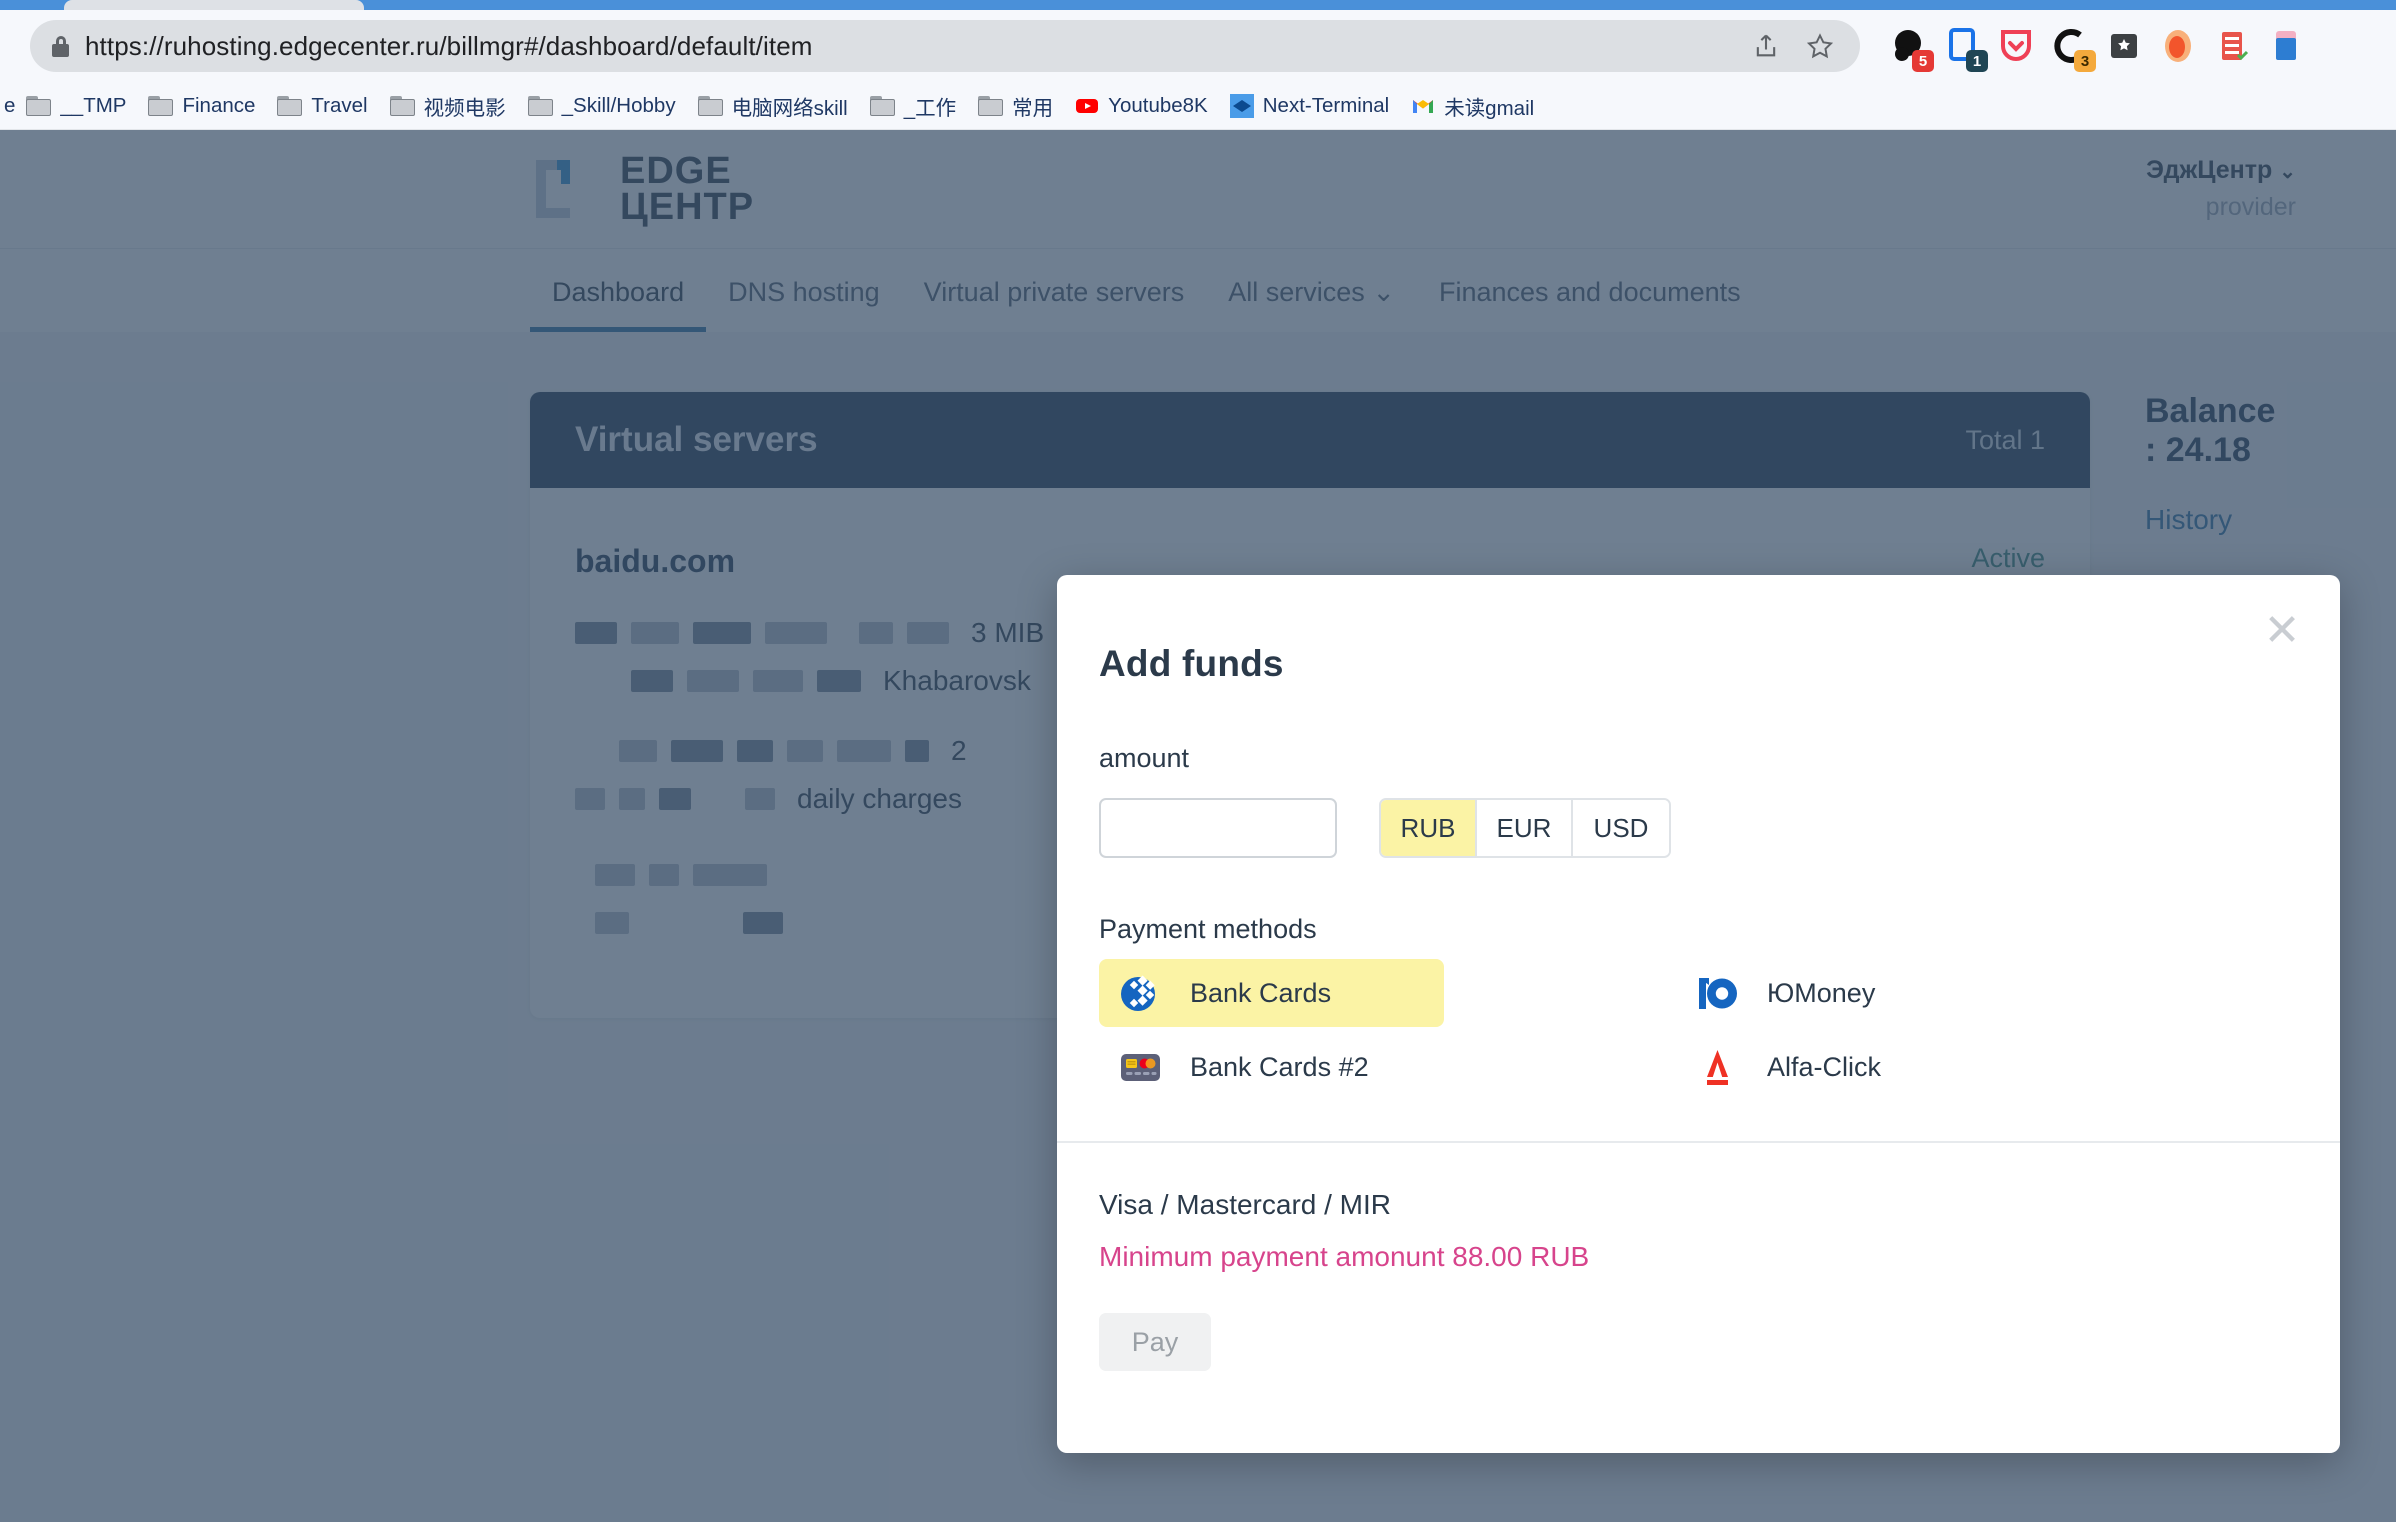 The image size is (2396, 1522). Describe the element at coordinates (1977, 61) in the screenshot. I see `extension-badge: 1` at that location.